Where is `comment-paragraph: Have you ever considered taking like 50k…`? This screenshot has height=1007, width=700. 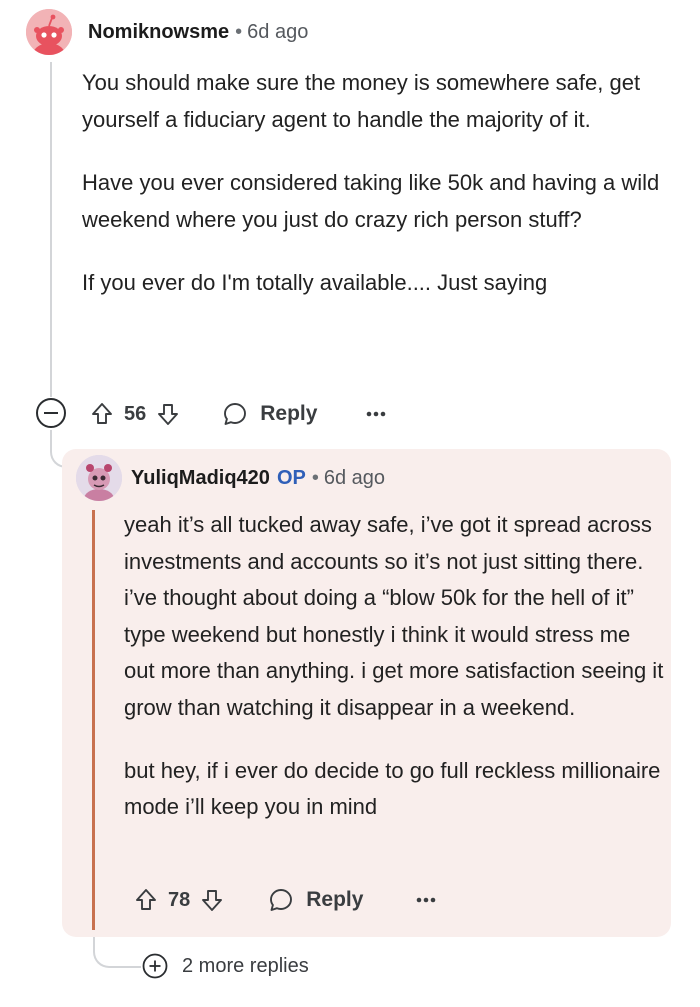
comment-paragraph: Have you ever considered taking like 50k… is located at coordinates (371, 201).